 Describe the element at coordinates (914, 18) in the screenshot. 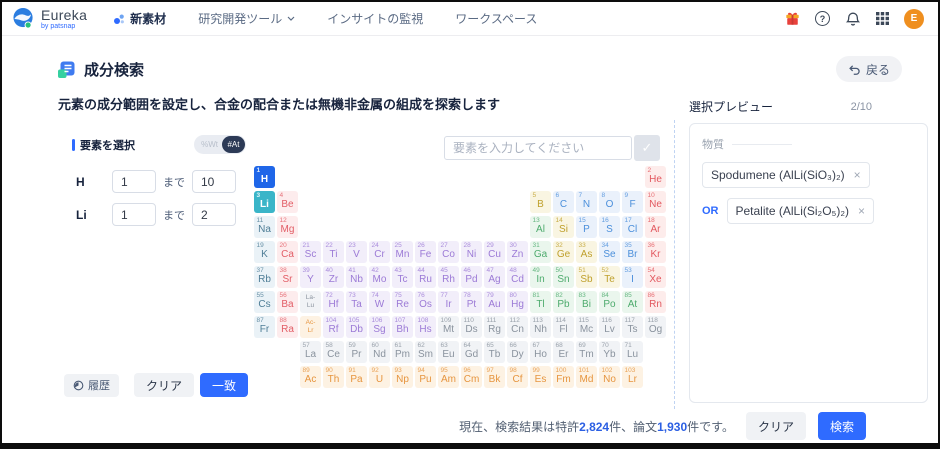

I see `user-avatar: E` at that location.